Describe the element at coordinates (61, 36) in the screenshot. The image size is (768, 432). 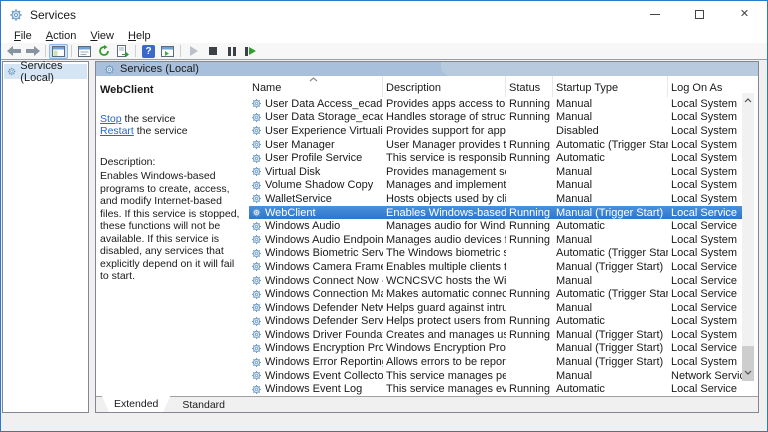
I see `menu-action: Action` at that location.